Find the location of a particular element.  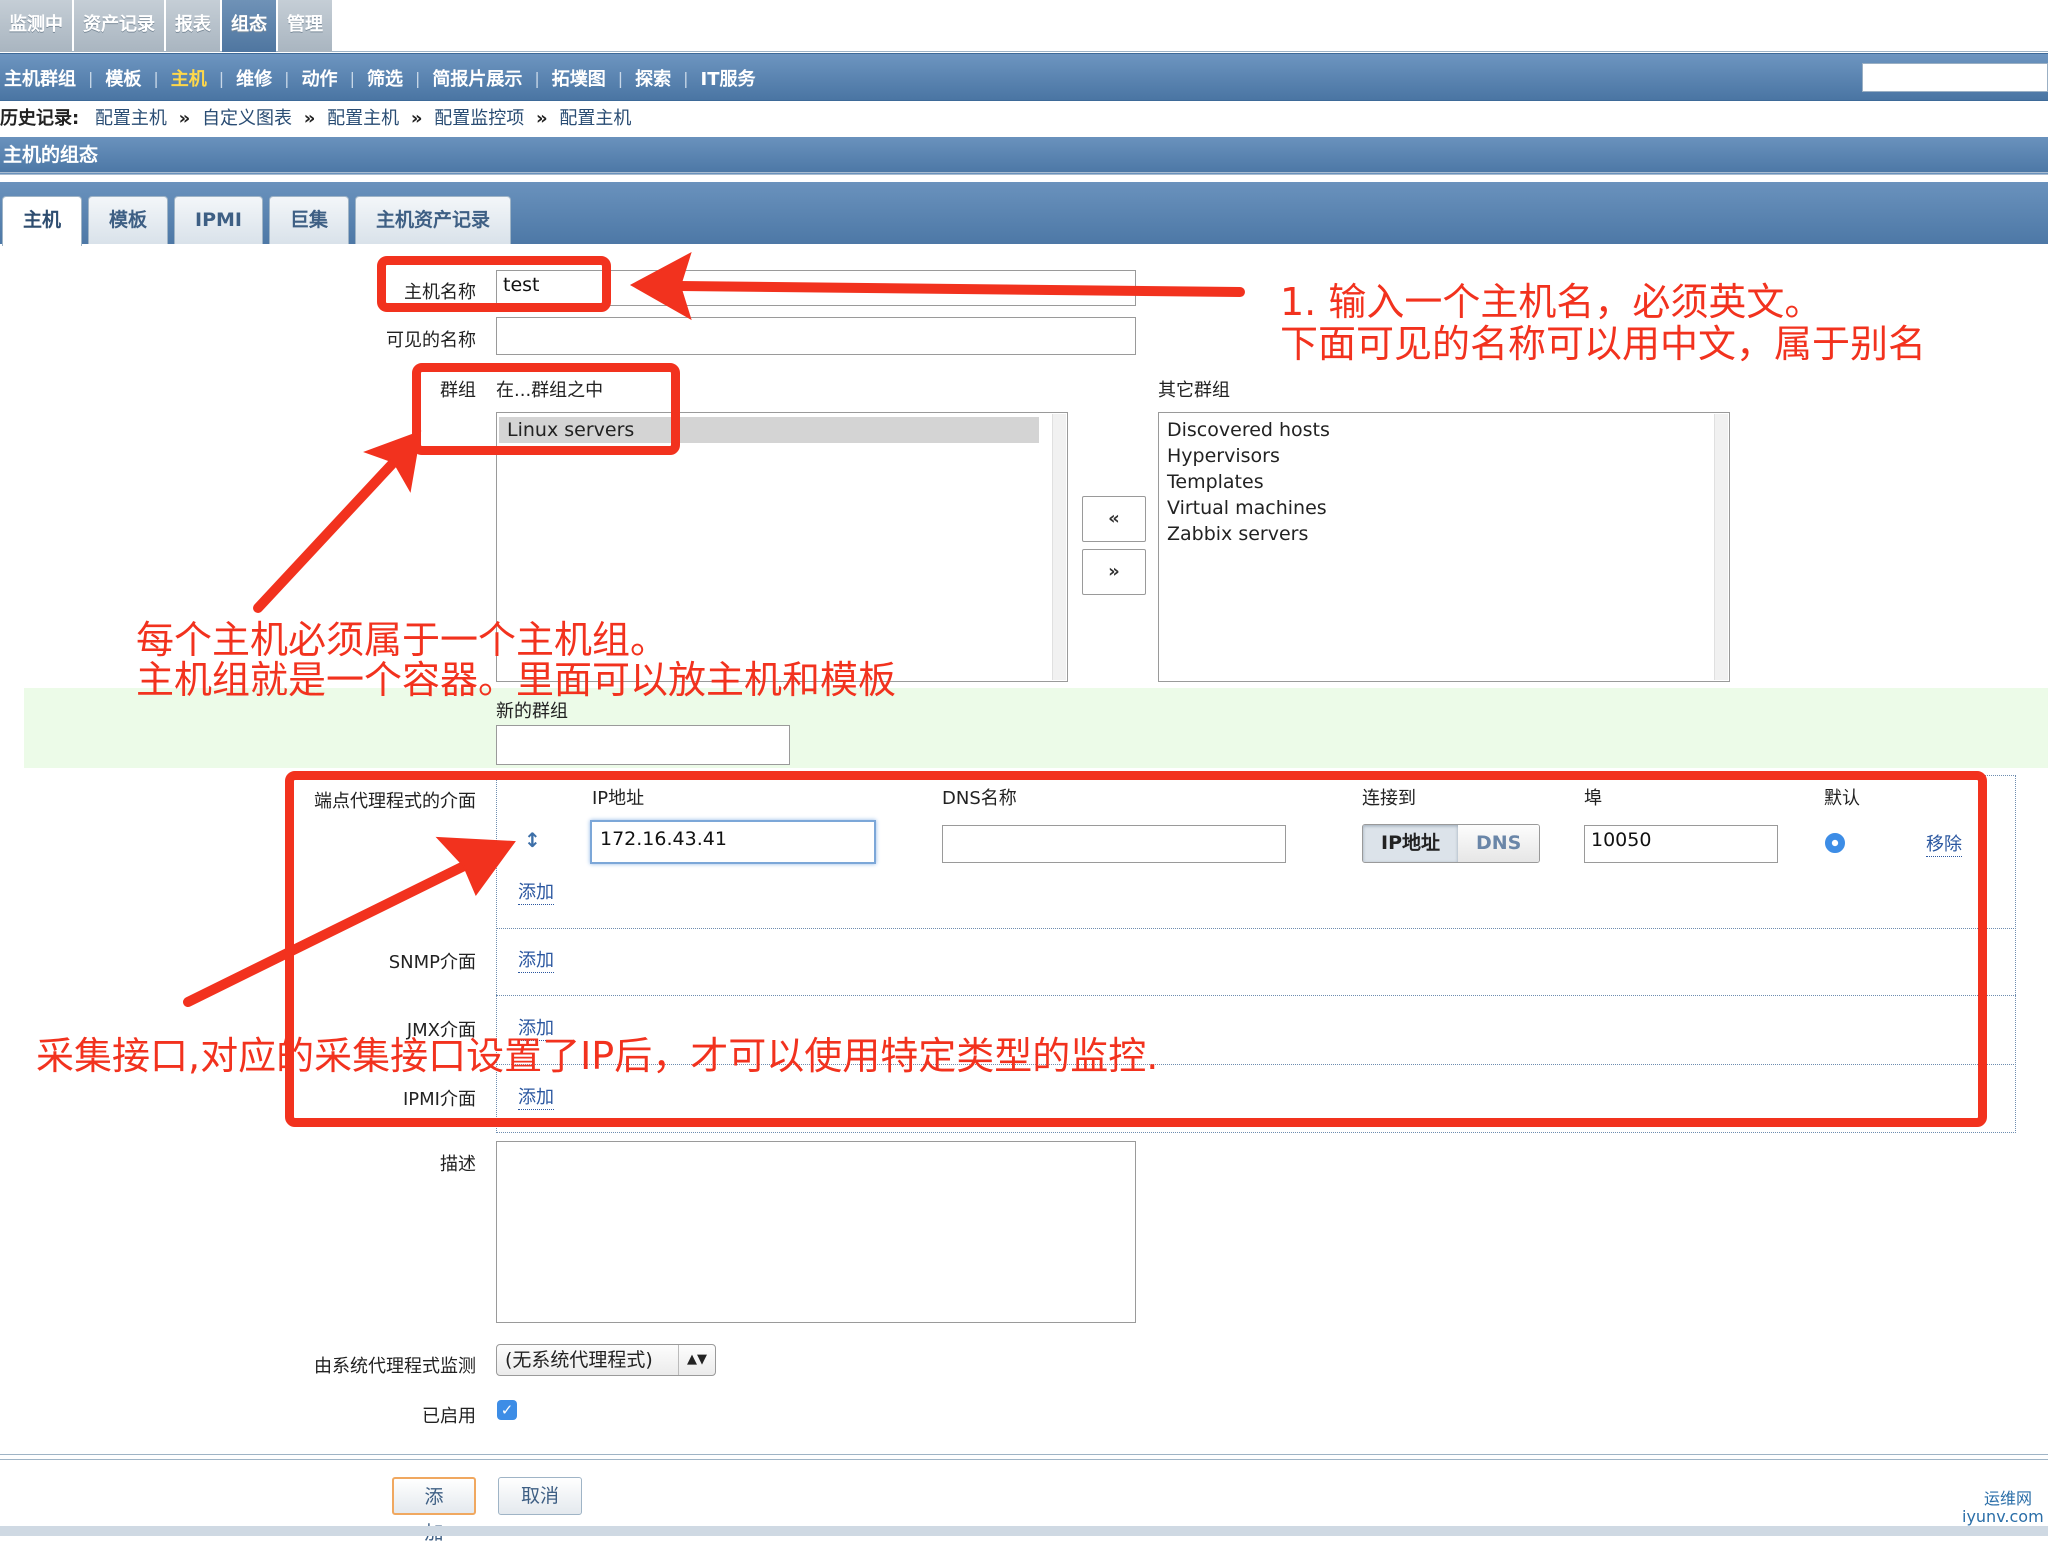

arrow-head is located at coordinates (475, 866).